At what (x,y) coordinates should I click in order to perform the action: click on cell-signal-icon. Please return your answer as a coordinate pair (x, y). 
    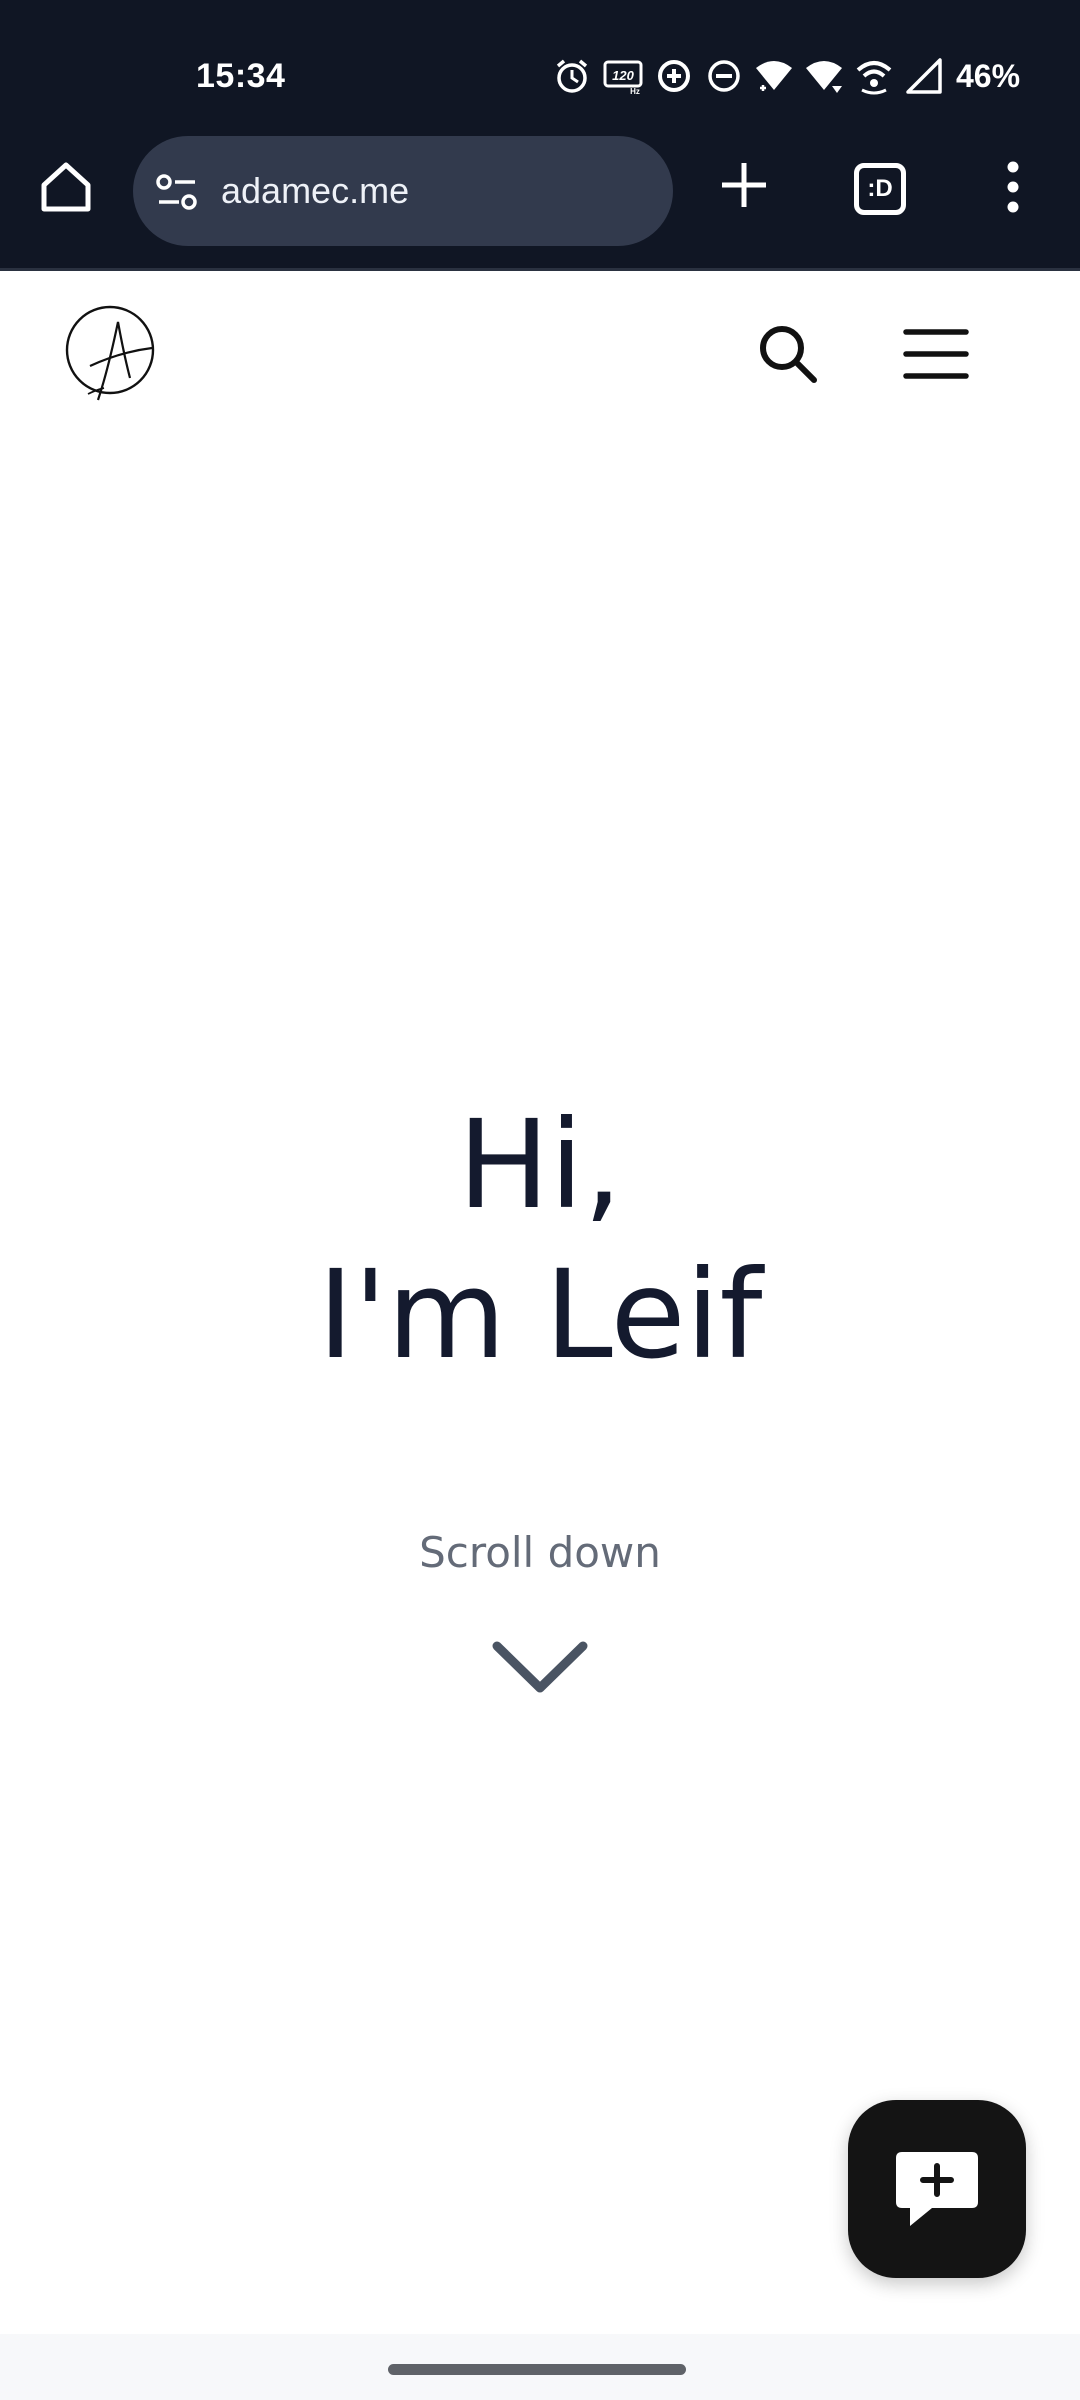
    Looking at the image, I should click on (924, 76).